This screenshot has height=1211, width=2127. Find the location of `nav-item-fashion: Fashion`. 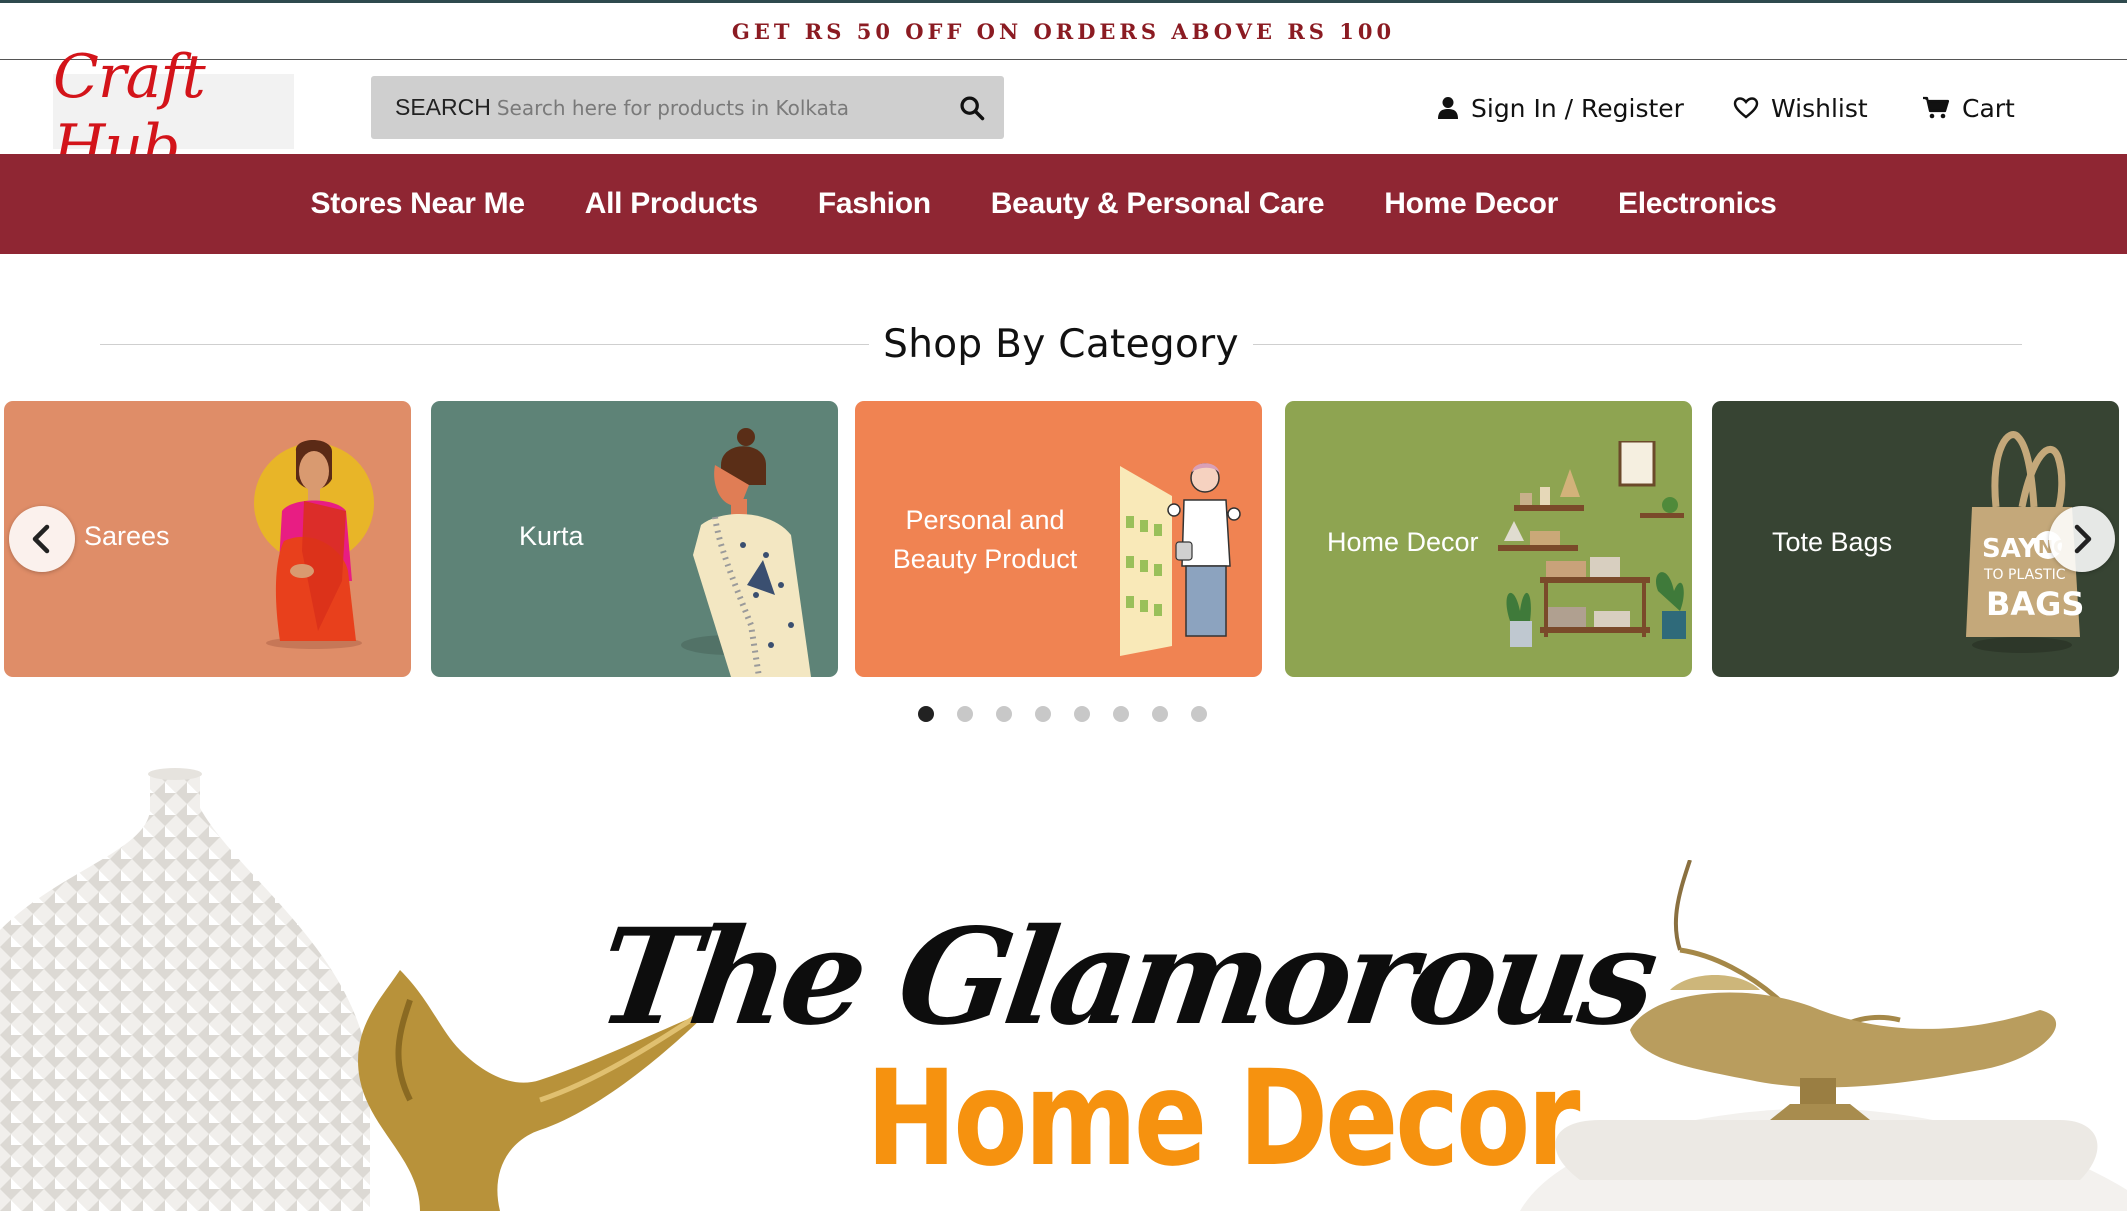

nav-item-fashion: Fashion is located at coordinates (874, 204).